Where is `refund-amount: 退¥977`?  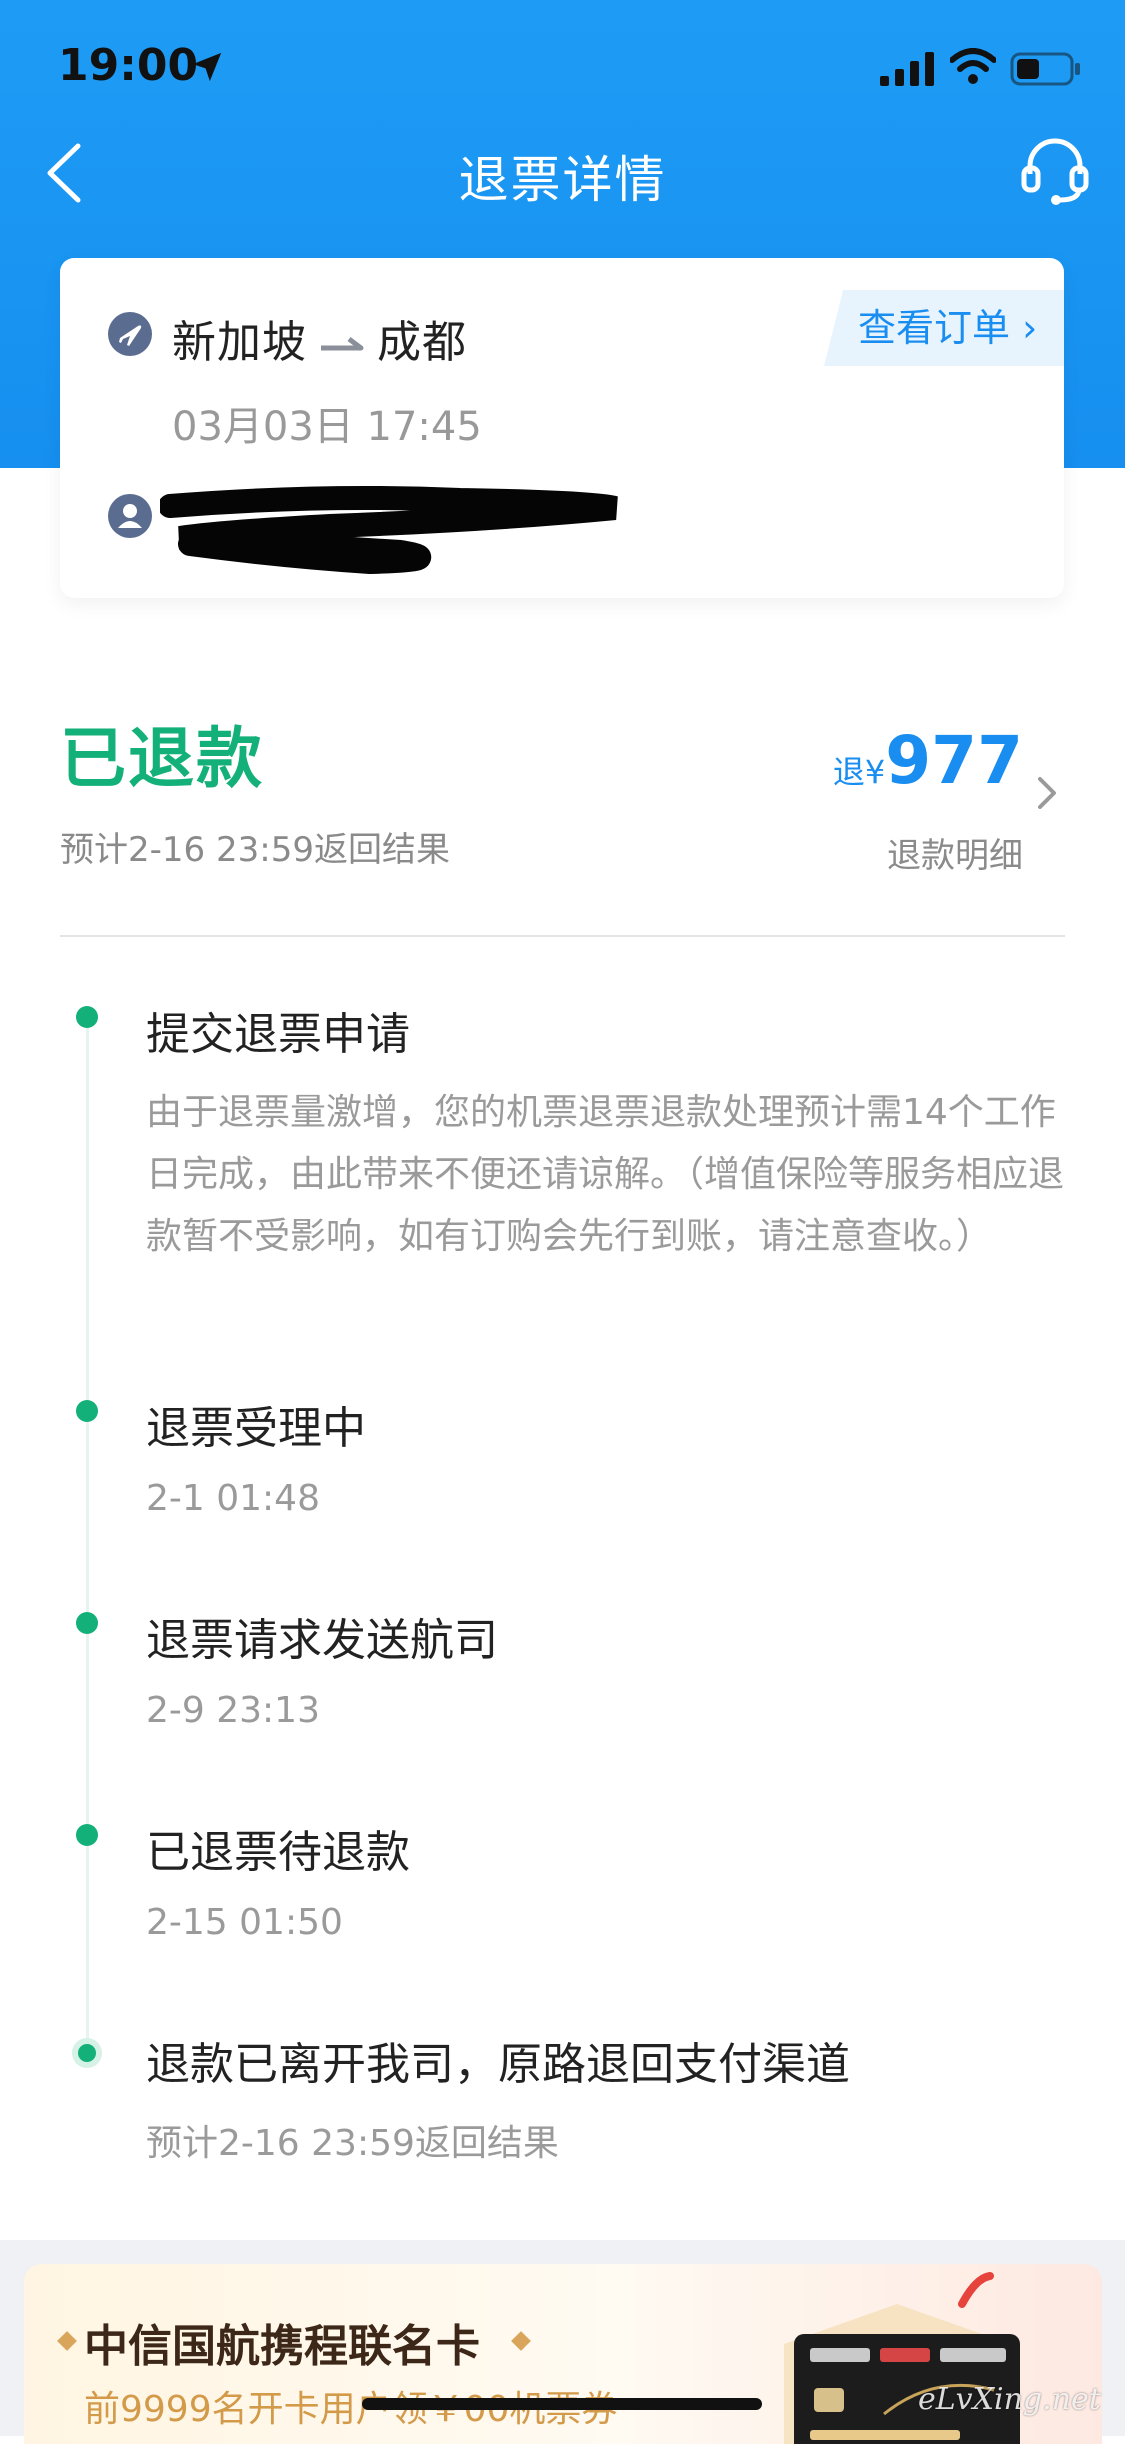
refund-amount: 退¥977 is located at coordinates (928, 760).